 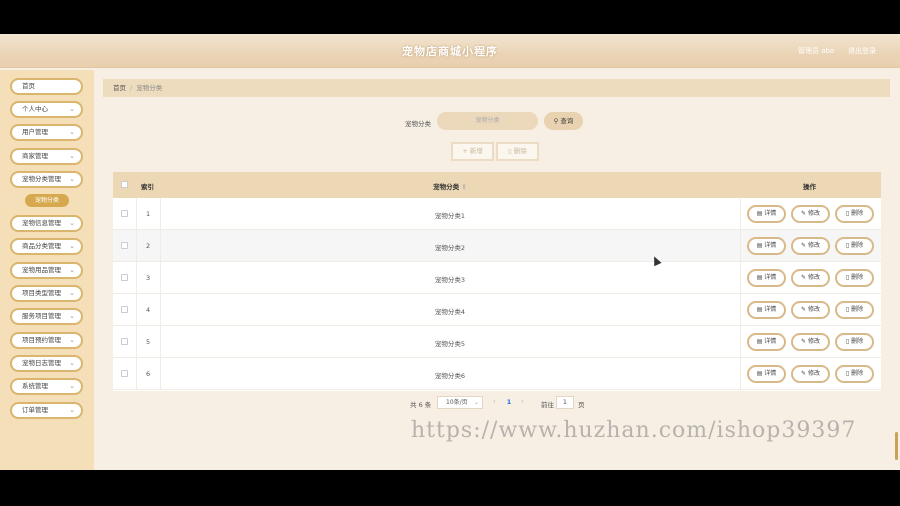 What do you see at coordinates (35, 132) in the screenshot?
I see `sidebar-item-label: 用户管理` at bounding box center [35, 132].